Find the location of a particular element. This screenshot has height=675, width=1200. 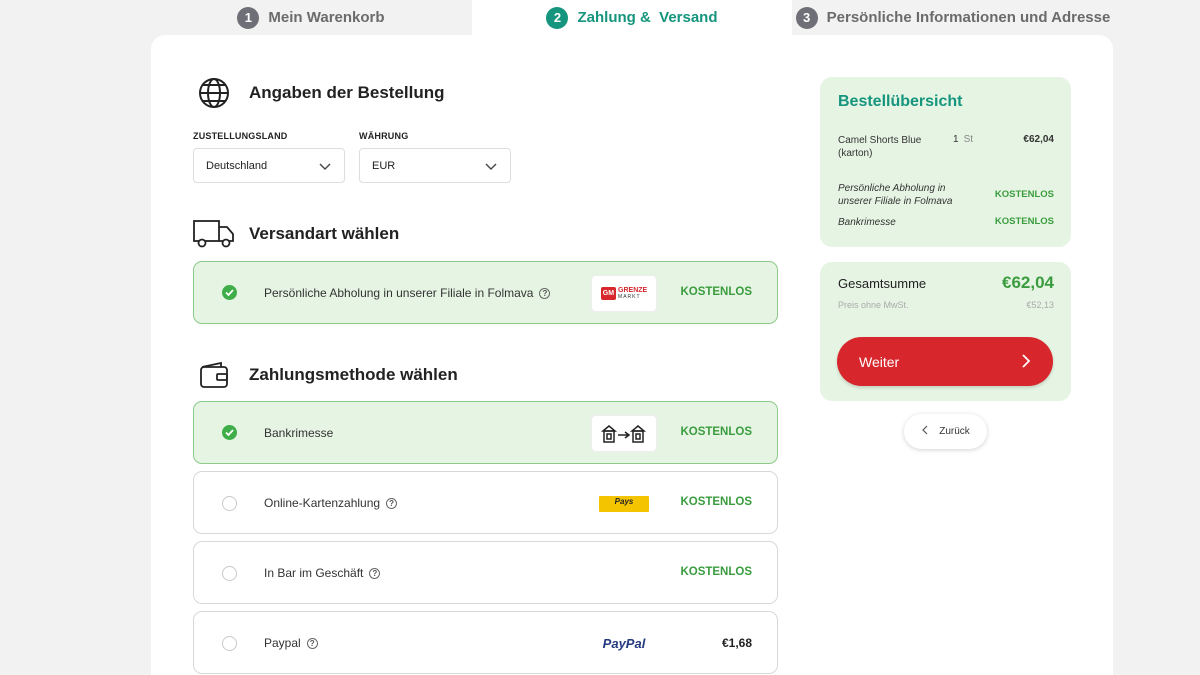

currency-value: EUR is located at coordinates (384, 165).